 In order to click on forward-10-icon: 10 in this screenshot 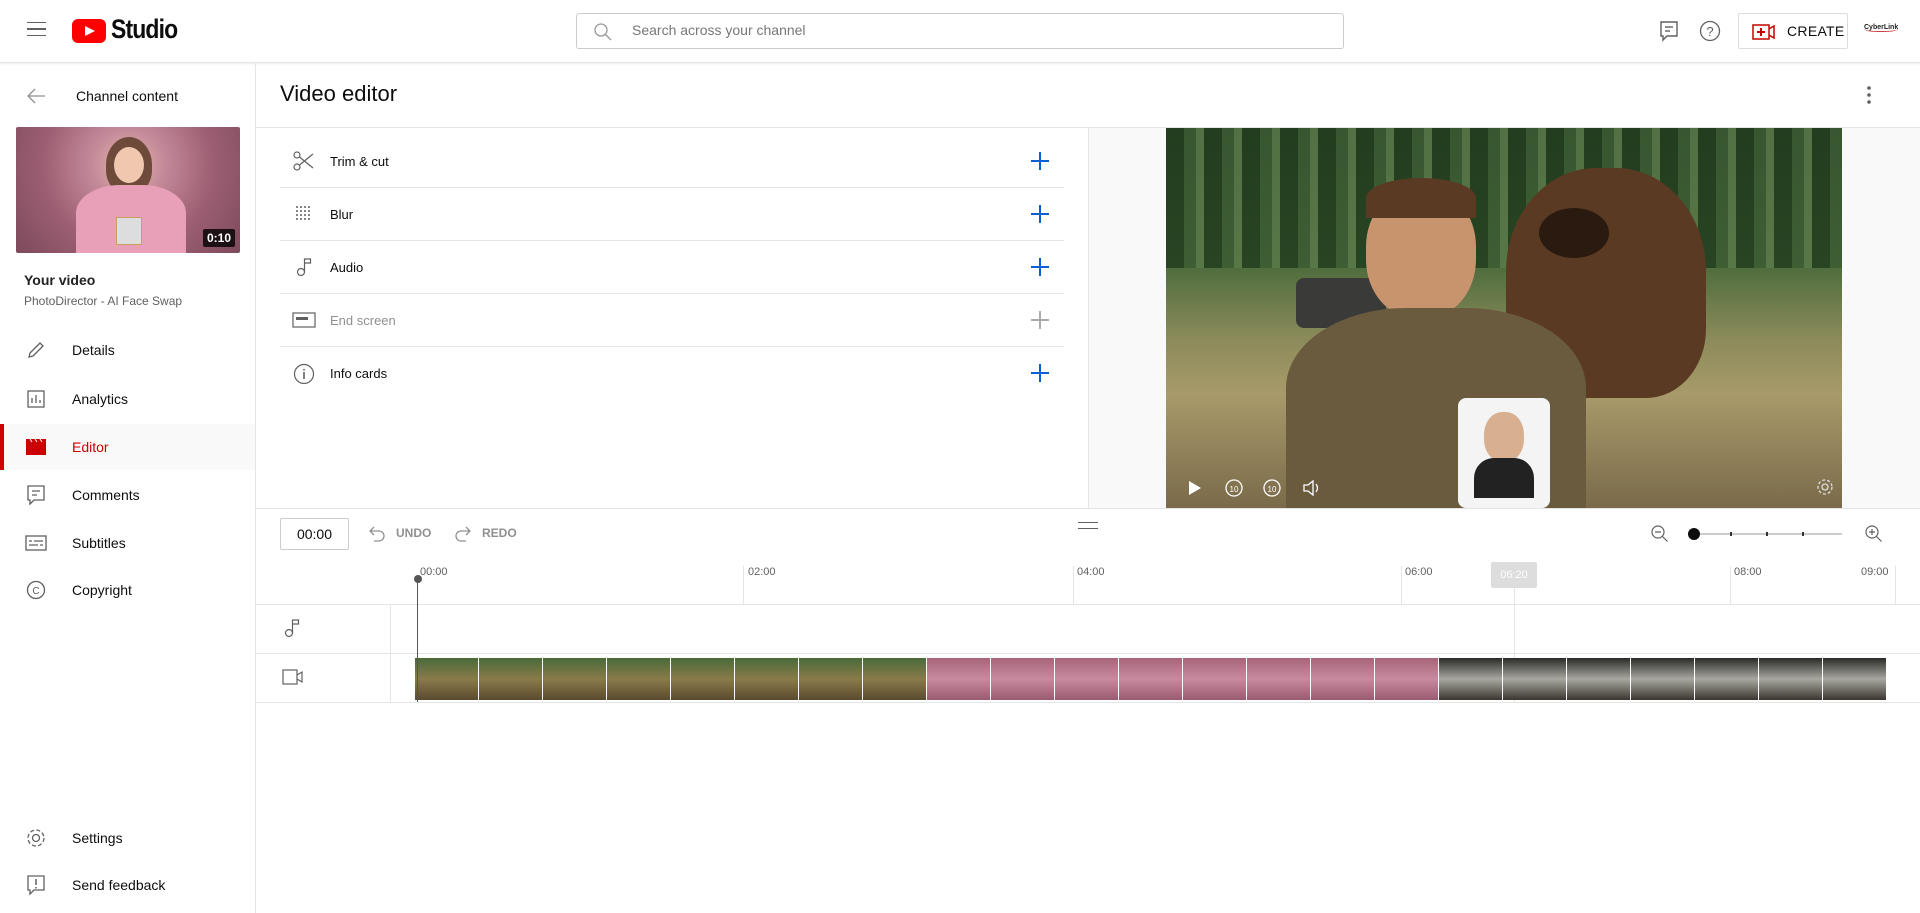, I will do `click(1272, 488)`.